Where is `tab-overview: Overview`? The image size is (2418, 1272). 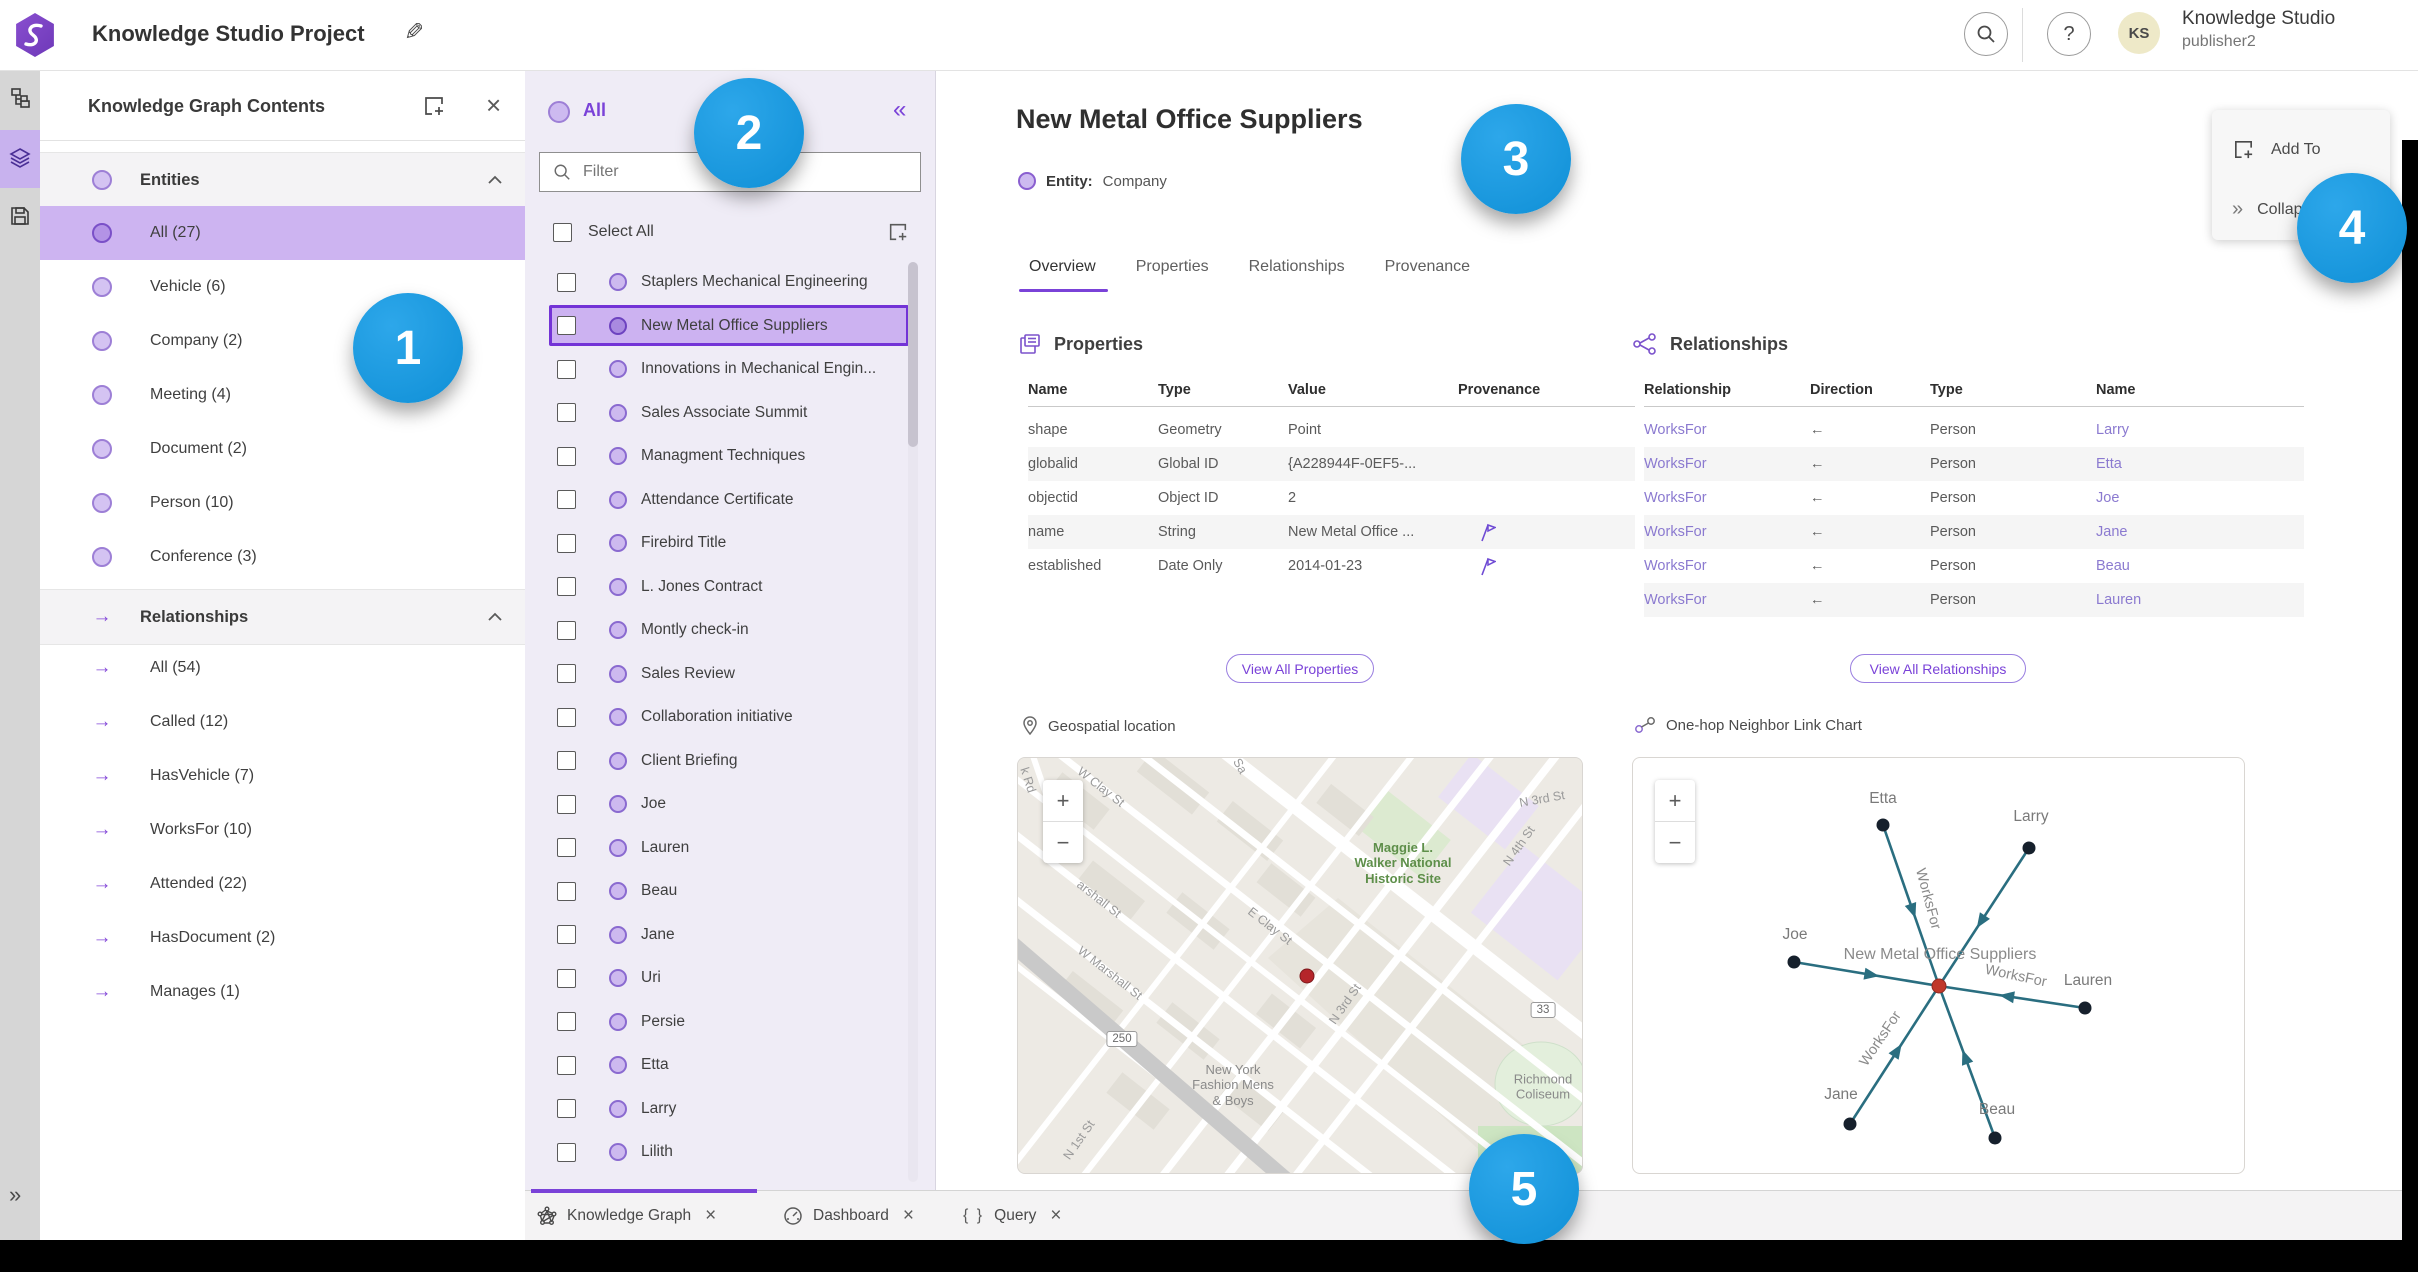 tab-overview: Overview is located at coordinates (1062, 272).